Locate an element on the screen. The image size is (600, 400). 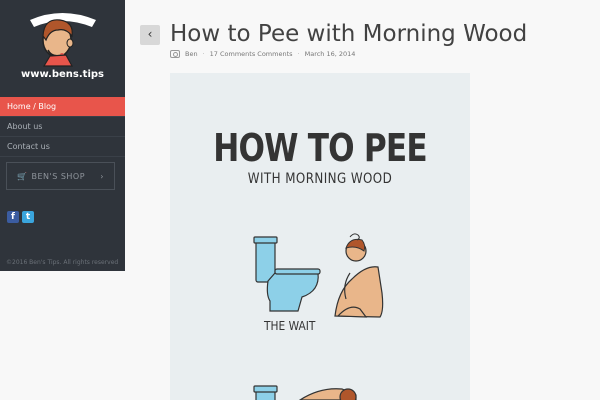
logo-mascot-icon is located at coordinates (63, 40).